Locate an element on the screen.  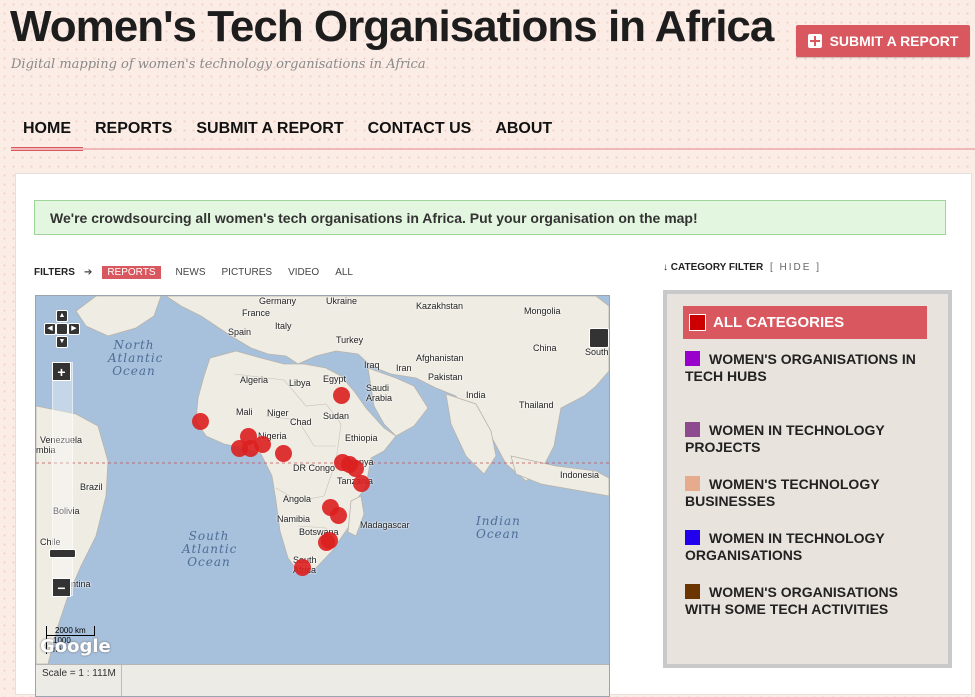
map-label-chad: Chad is located at coordinates (301, 422).